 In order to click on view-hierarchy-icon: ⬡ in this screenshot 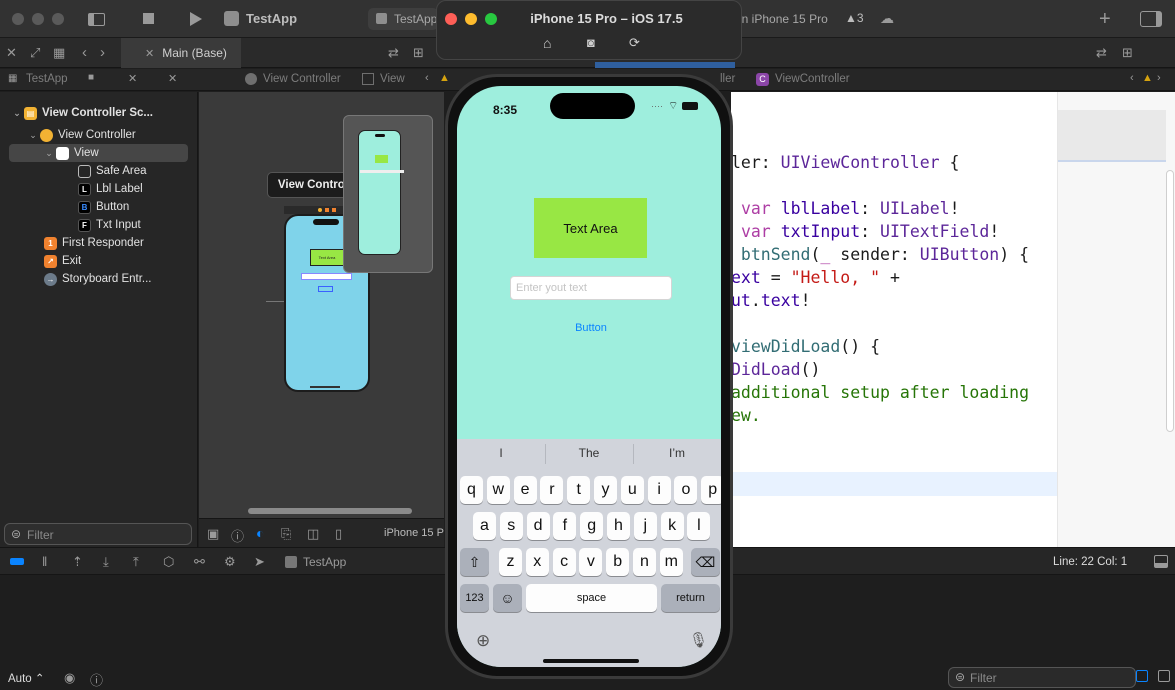, I will do `click(168, 562)`.